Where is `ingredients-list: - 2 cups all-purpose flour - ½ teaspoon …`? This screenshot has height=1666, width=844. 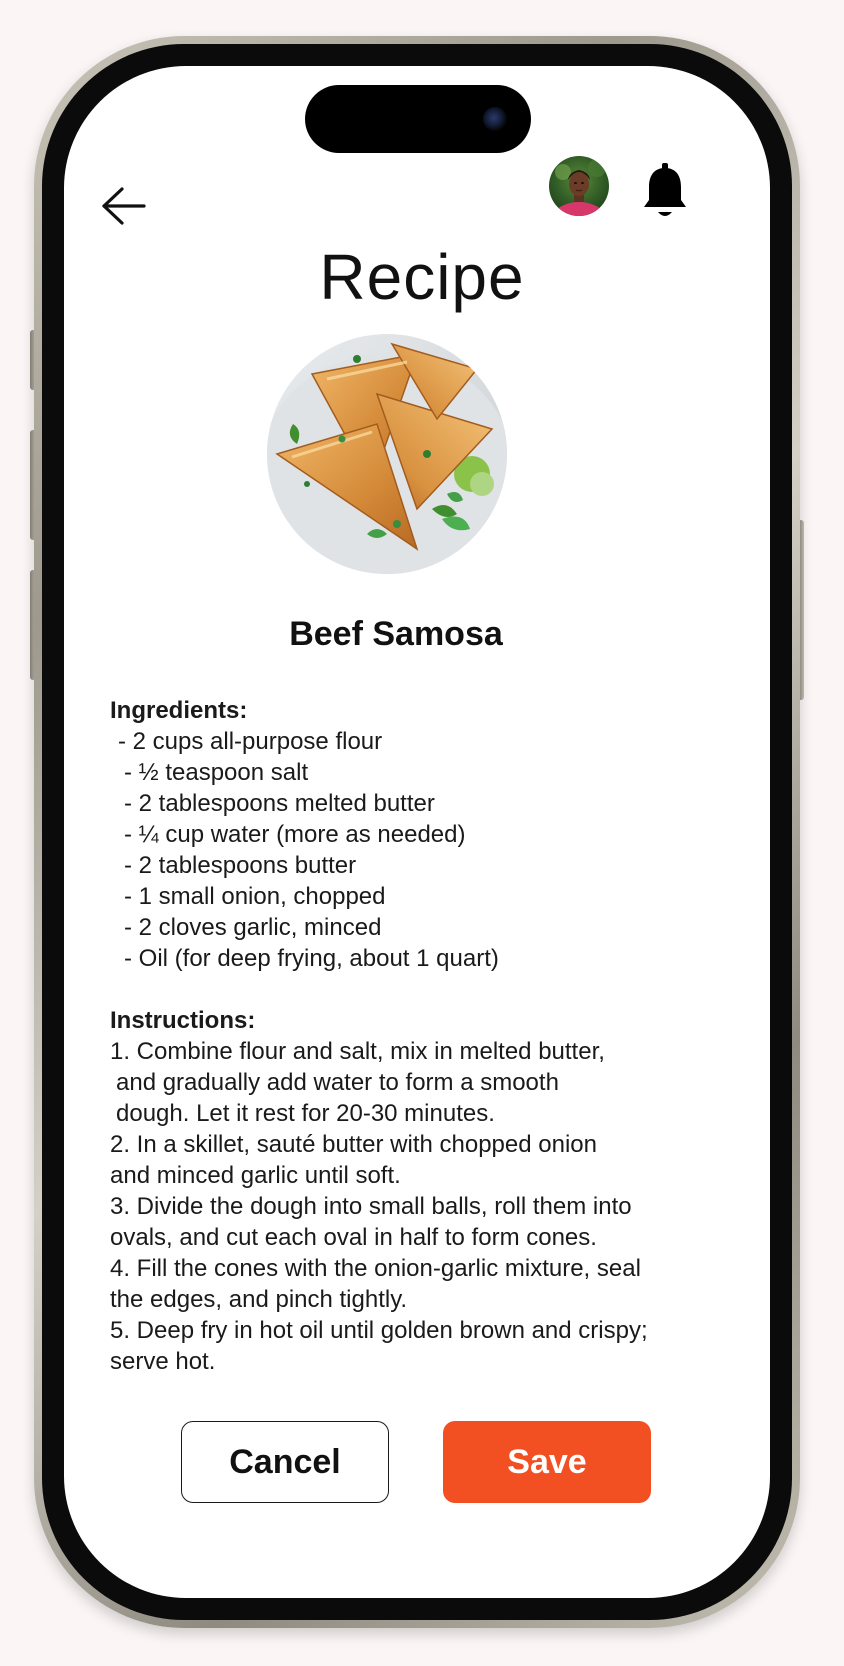
ingredients-list: - 2 cups all-purpose flour - ½ teaspoon … is located at coordinates (420, 850).